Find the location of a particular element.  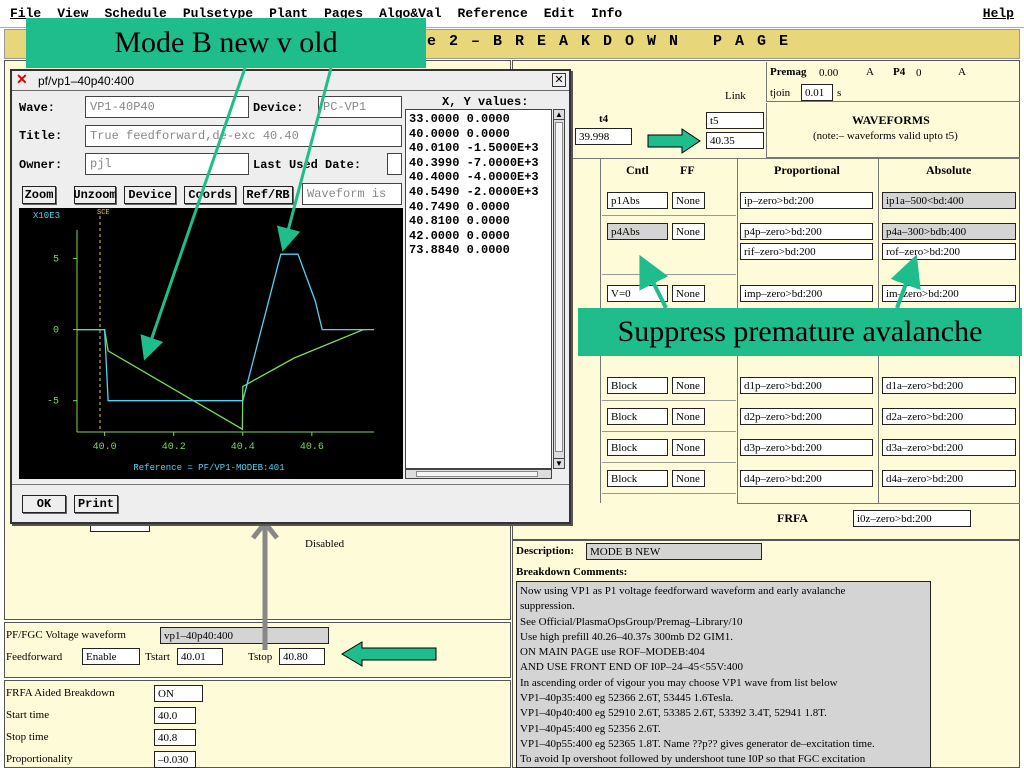

device-button: Device is located at coordinates (150, 195).